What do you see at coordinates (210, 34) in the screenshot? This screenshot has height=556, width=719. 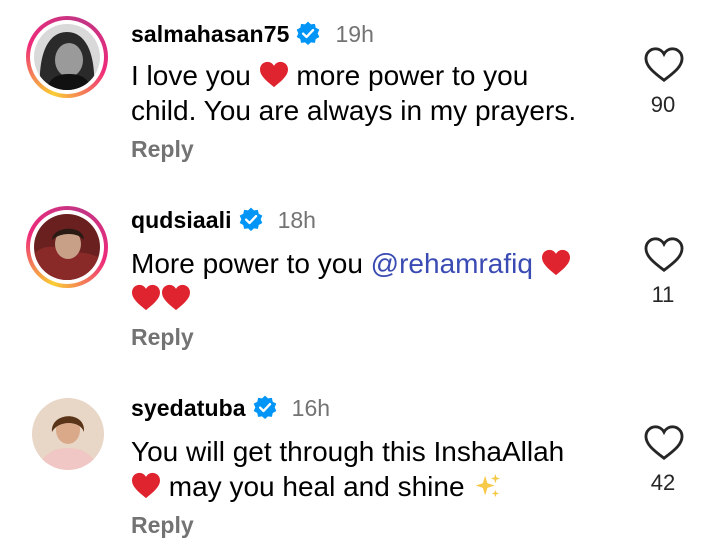 I see `username: salmahasan75` at bounding box center [210, 34].